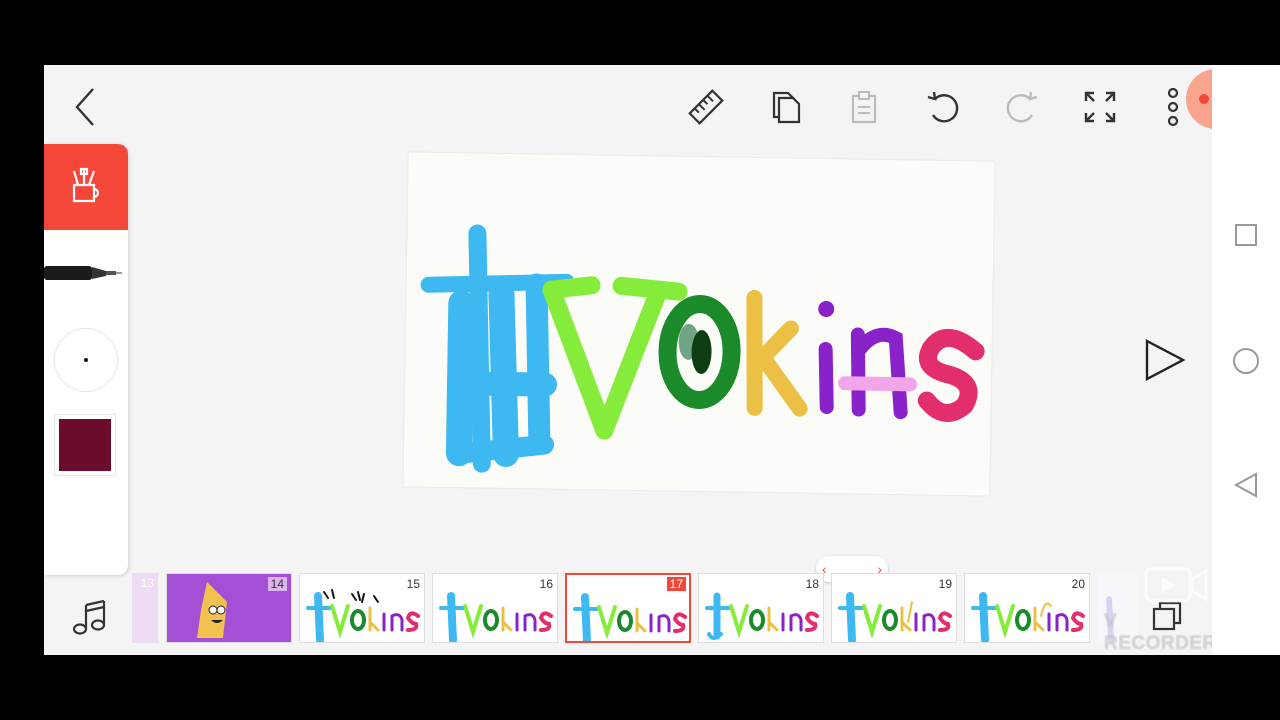  I want to click on music-icon, so click(89, 618).